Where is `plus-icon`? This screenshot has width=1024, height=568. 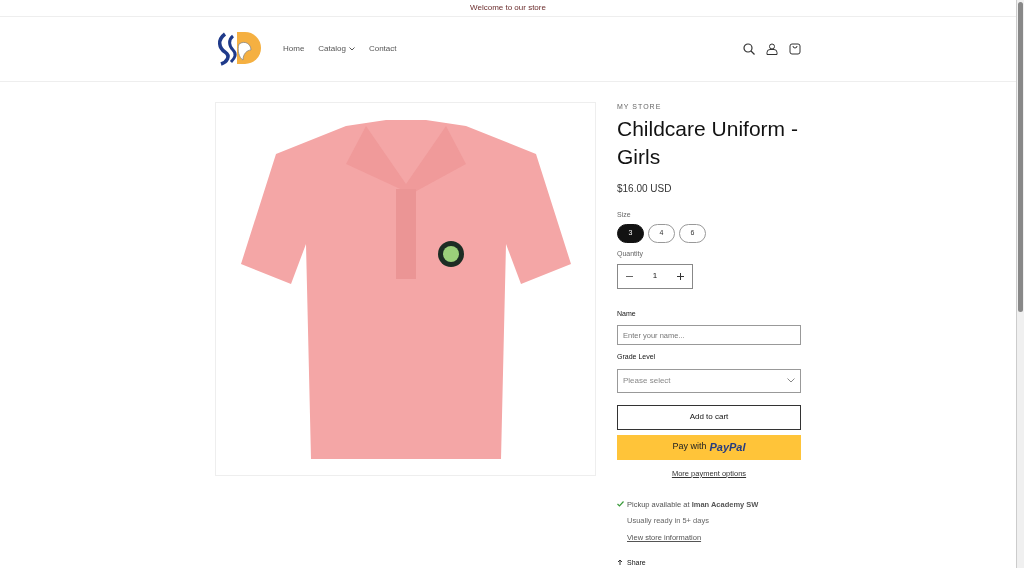 plus-icon is located at coordinates (680, 276).